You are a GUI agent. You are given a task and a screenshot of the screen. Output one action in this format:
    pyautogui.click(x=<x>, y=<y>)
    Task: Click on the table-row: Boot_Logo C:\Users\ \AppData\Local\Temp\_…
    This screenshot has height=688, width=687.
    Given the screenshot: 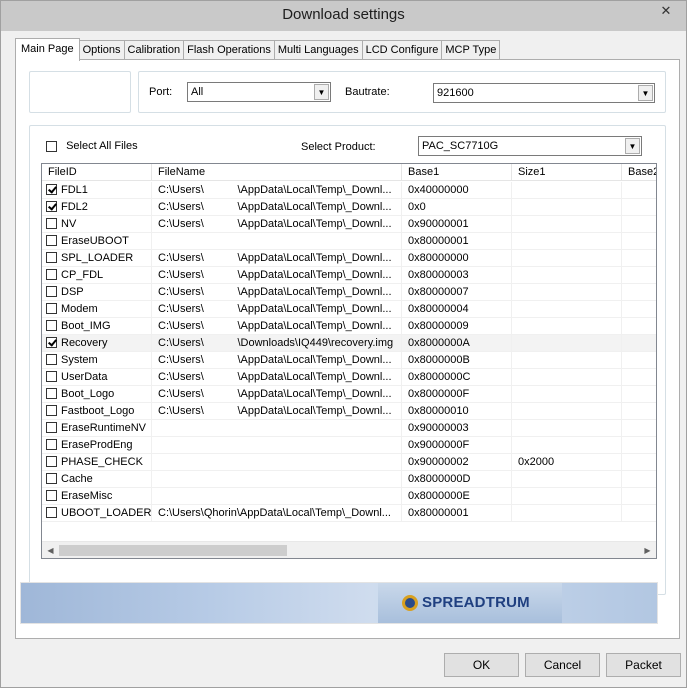 What is the action you would take?
    pyautogui.click(x=349, y=394)
    